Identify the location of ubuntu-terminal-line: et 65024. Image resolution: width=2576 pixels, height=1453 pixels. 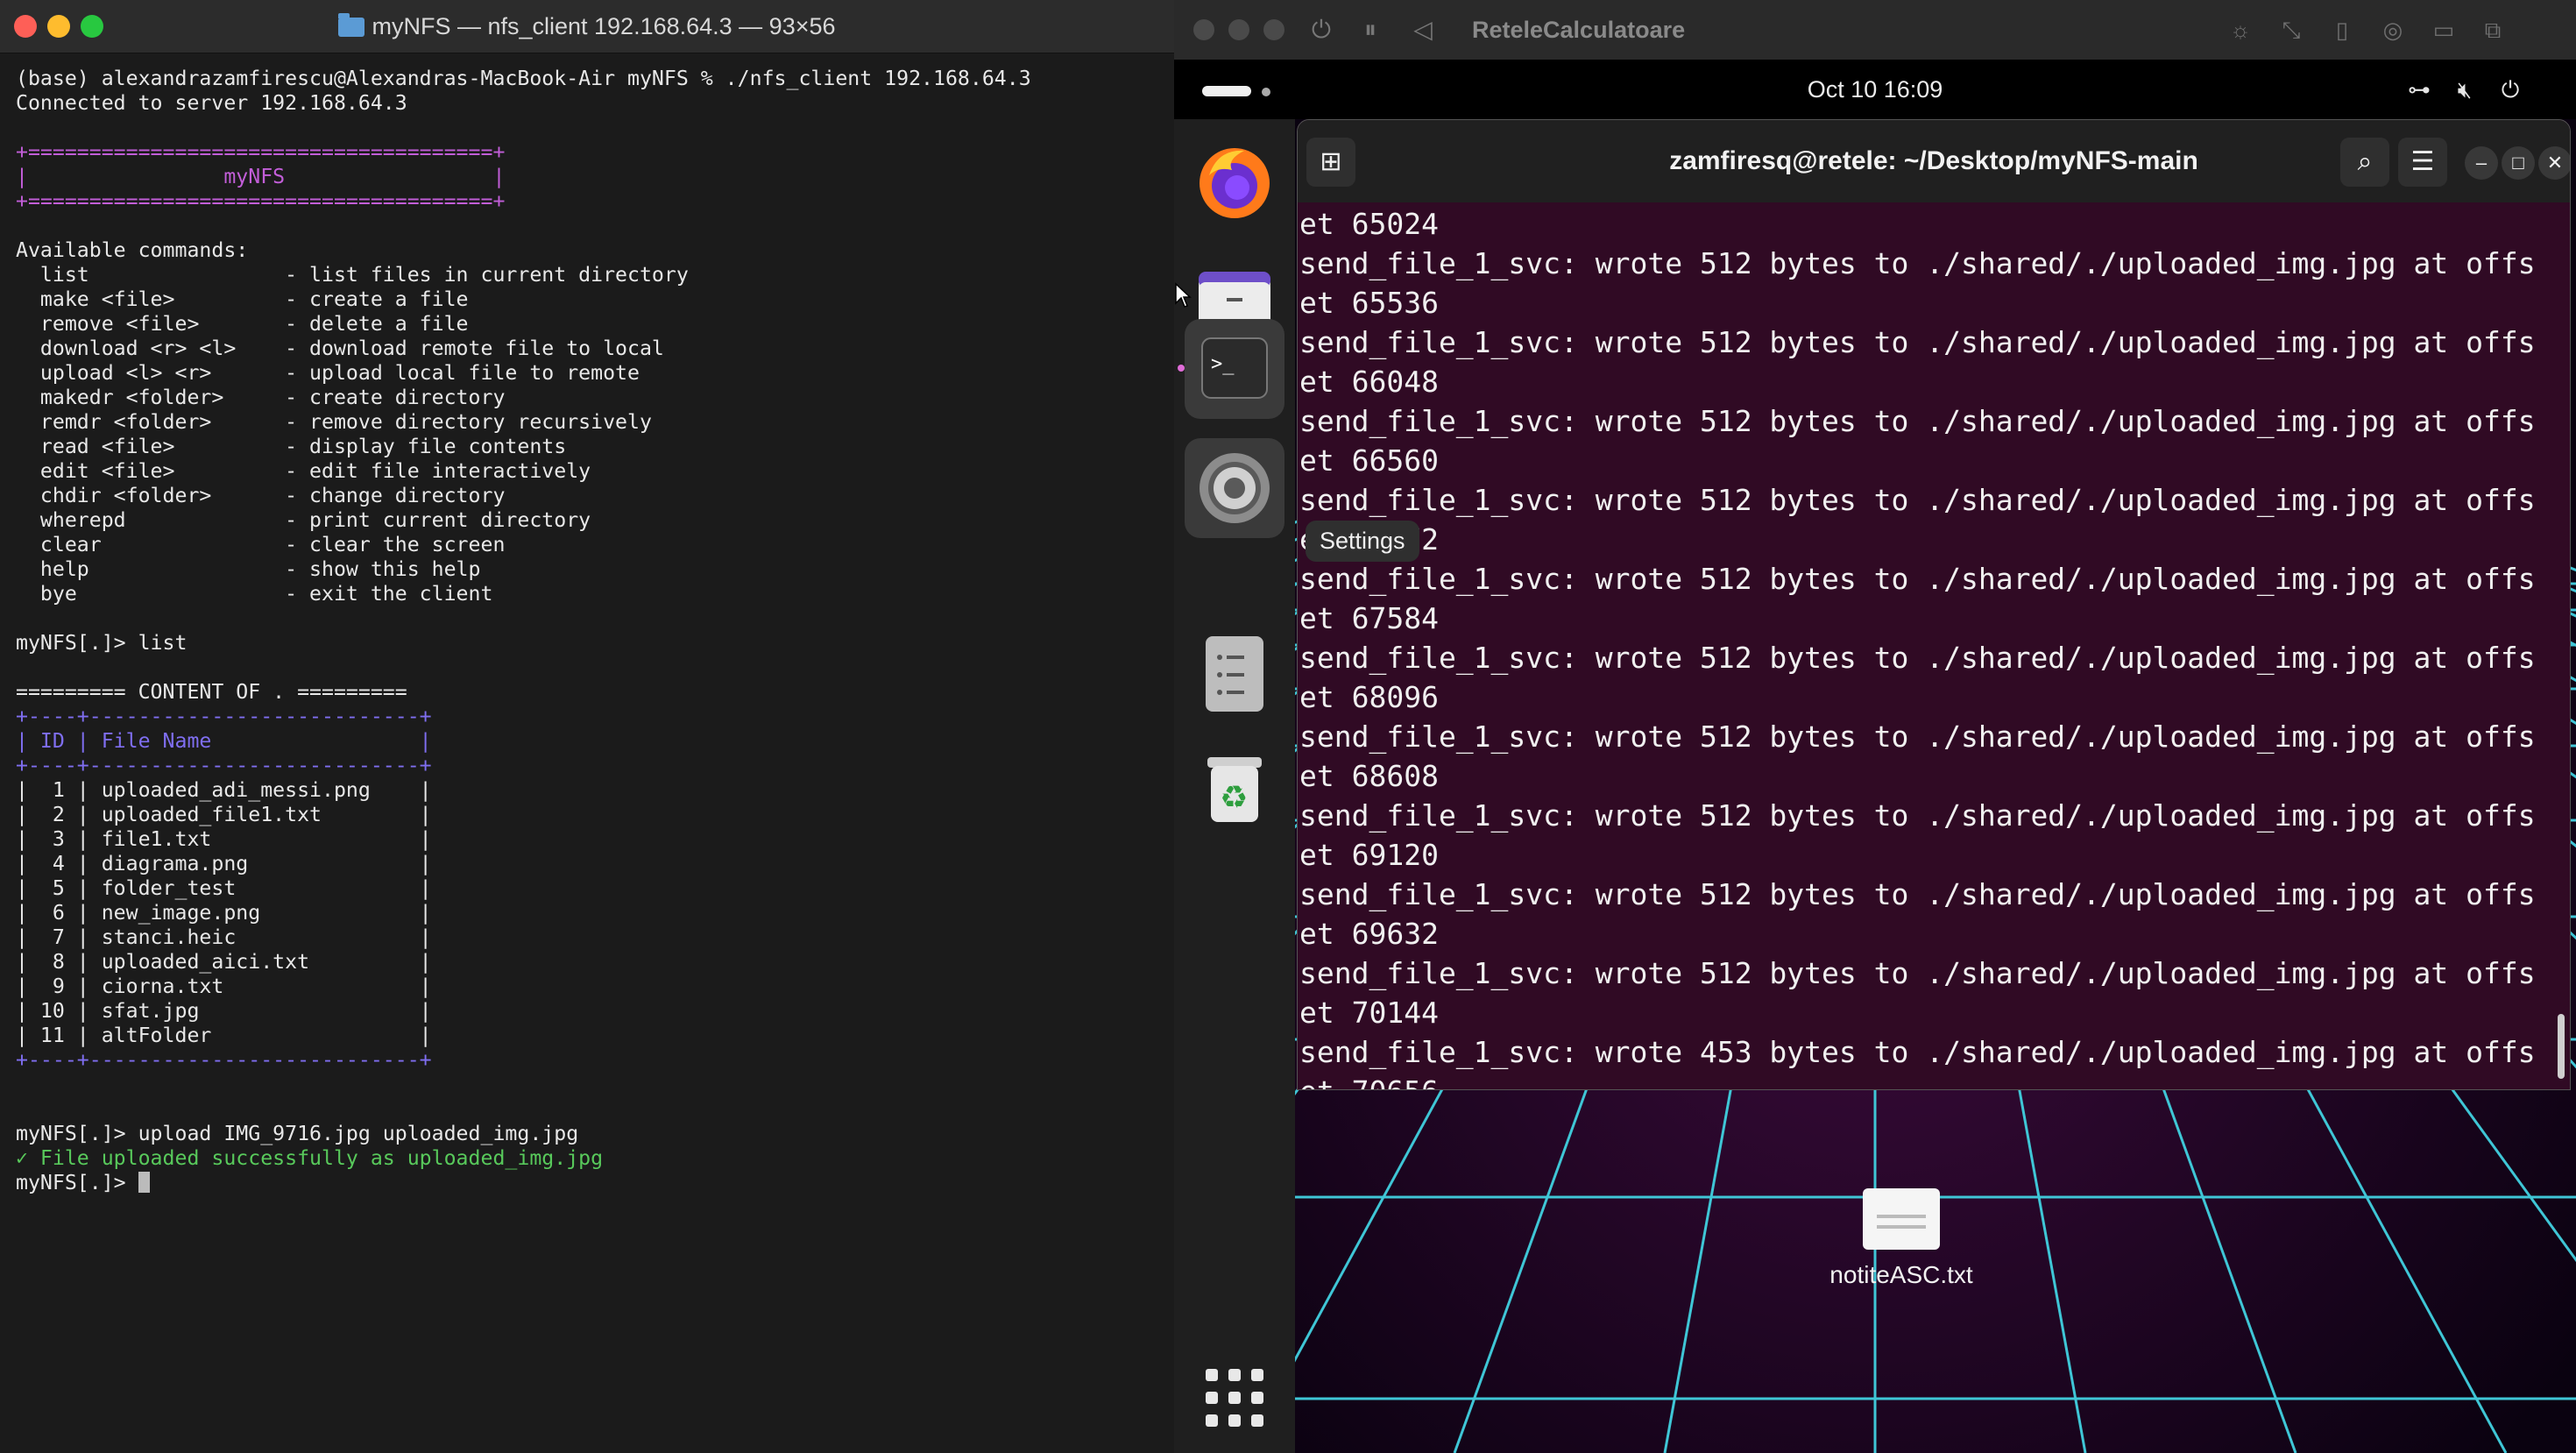
(1369, 224).